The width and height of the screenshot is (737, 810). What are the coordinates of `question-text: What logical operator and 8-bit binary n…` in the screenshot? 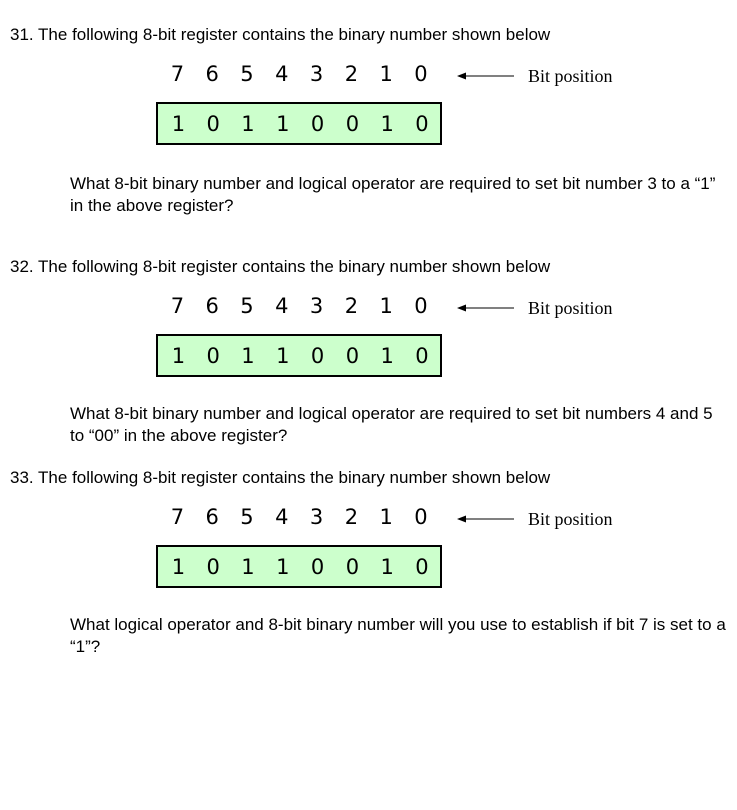 It's located at (398, 635).